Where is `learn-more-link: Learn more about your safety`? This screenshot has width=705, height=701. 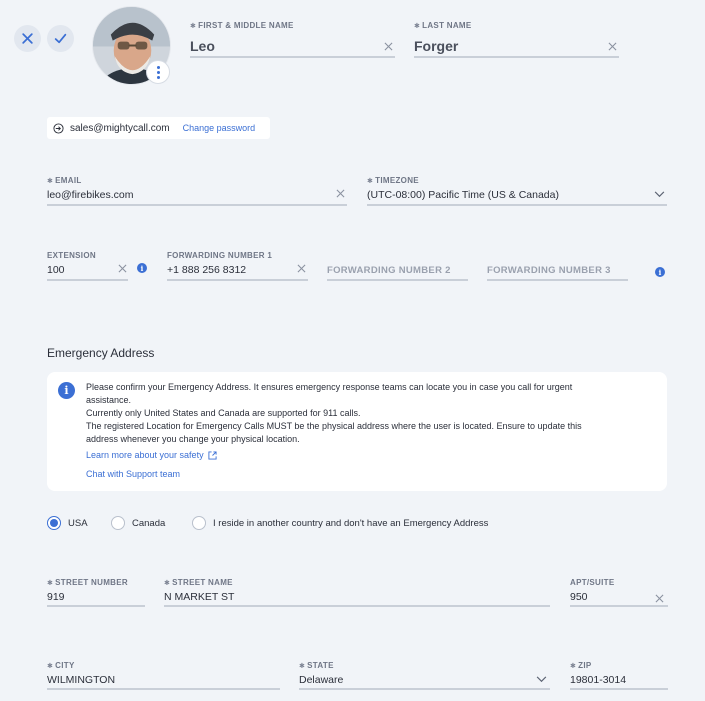
learn-more-link: Learn more about your safety is located at coordinates (151, 455).